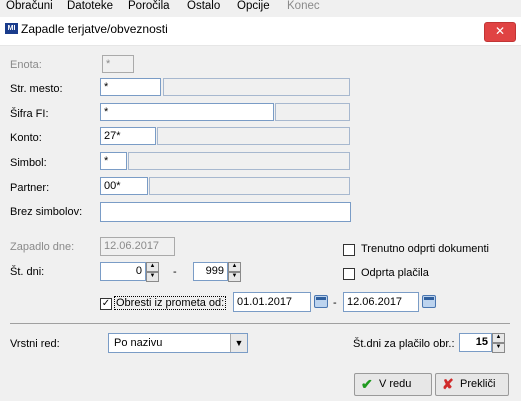 Image resolution: width=521 pixels, height=401 pixels. Describe the element at coordinates (178, 343) in the screenshot. I see `vrstni-red-select: Po nazivu ▼` at that location.